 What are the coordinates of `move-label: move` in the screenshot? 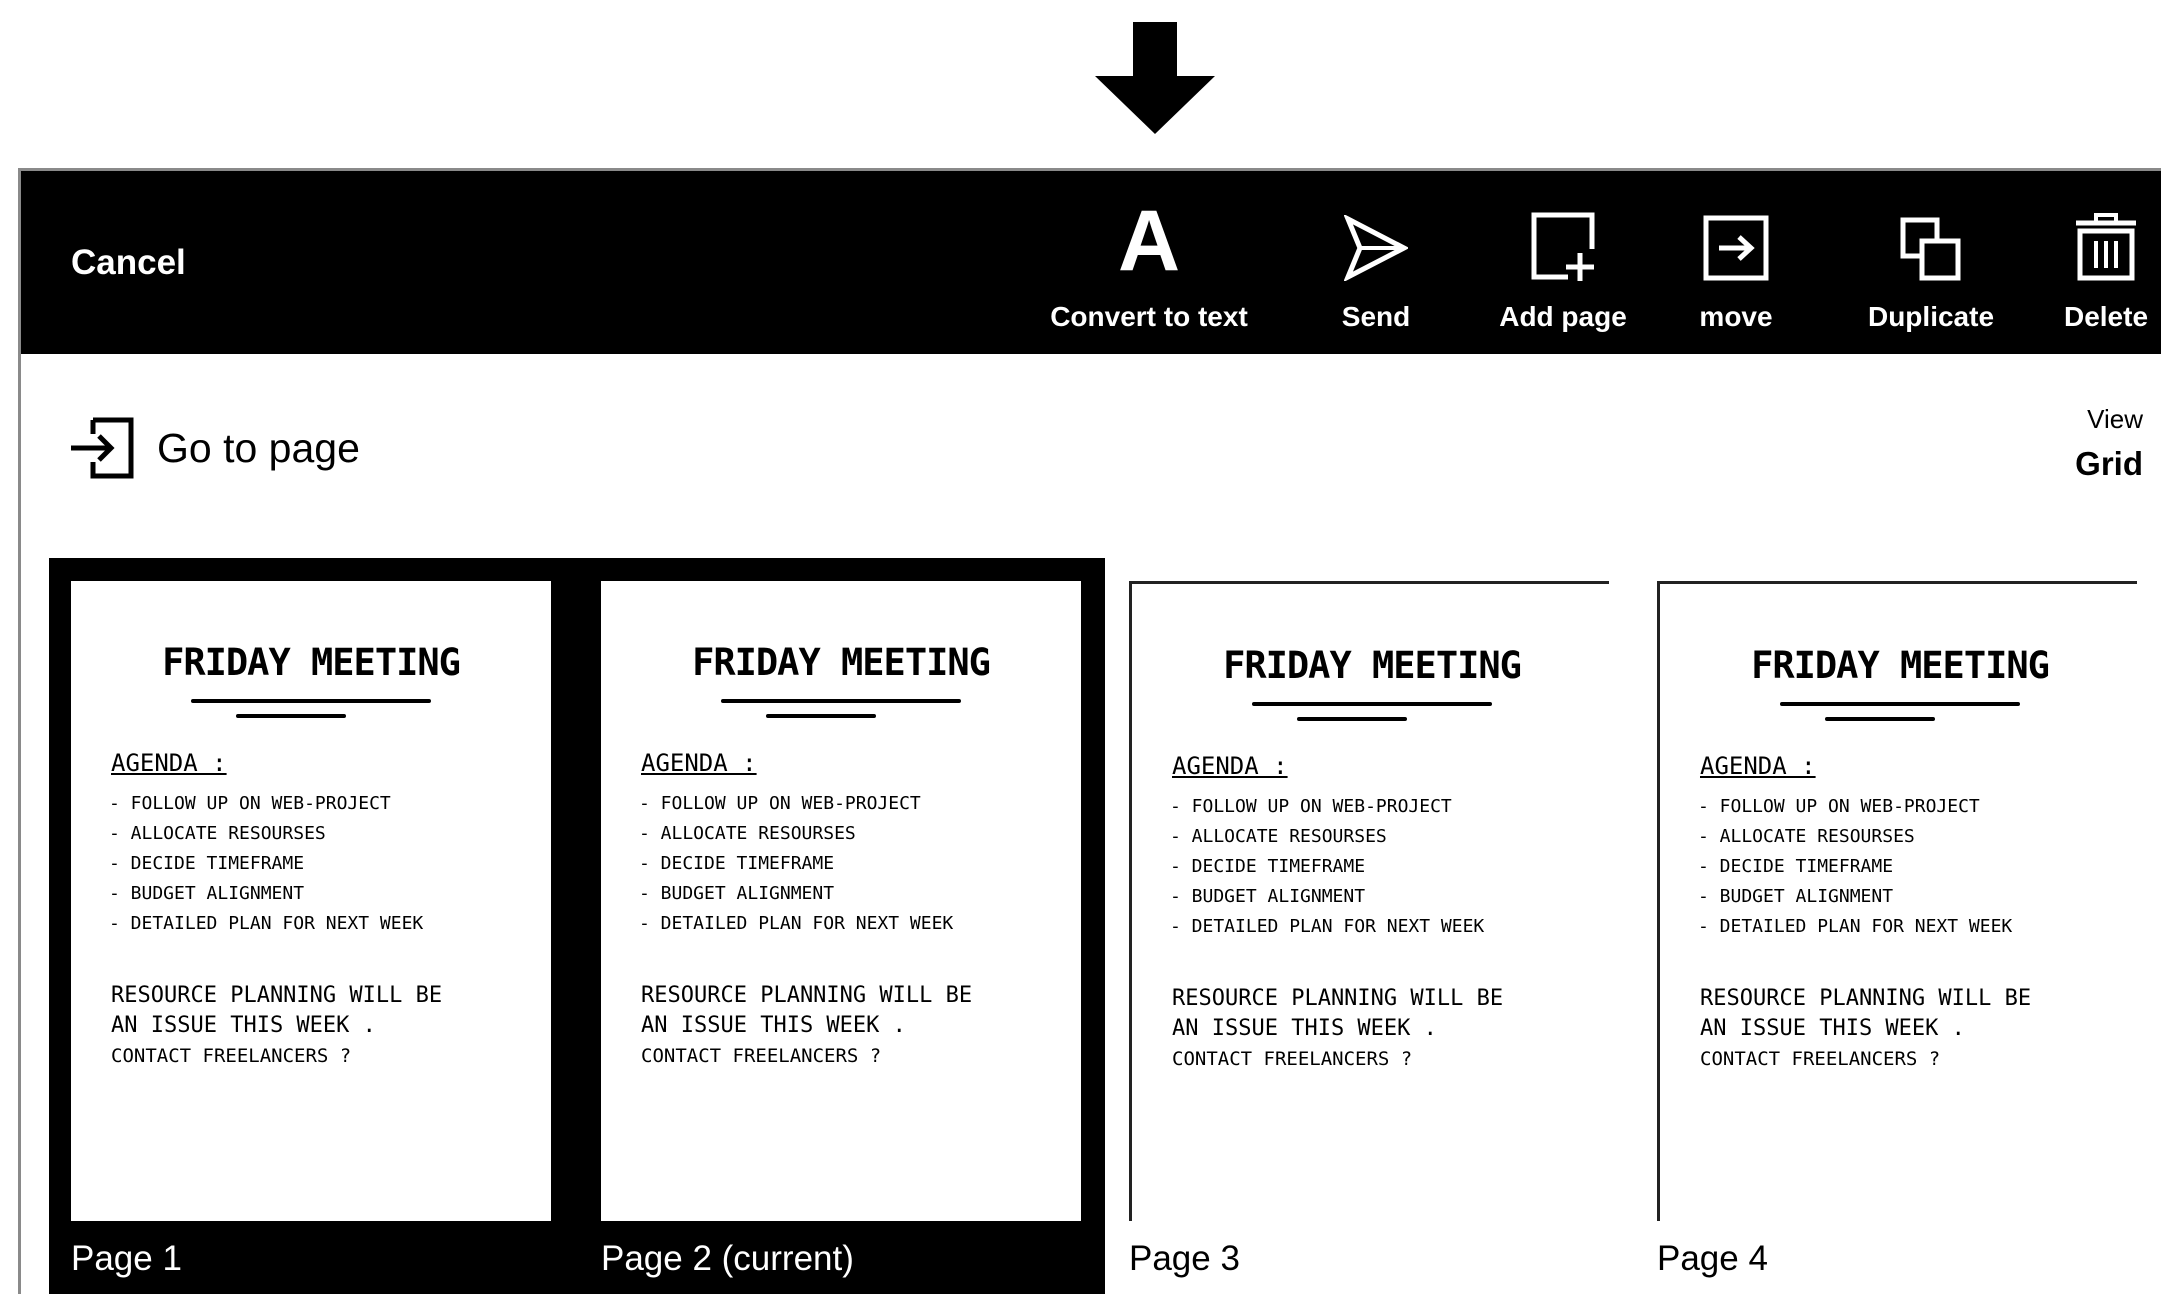 It's located at (1736, 316).